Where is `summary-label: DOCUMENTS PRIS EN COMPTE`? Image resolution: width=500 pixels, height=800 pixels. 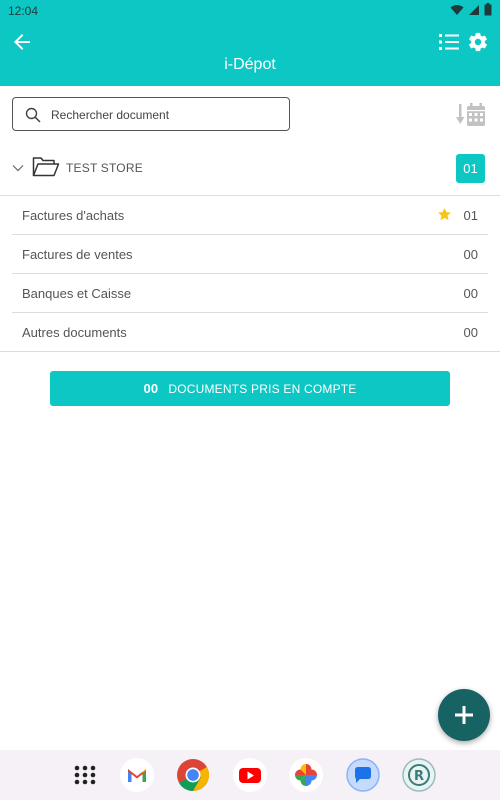 summary-label: DOCUMENTS PRIS EN COMPTE is located at coordinates (262, 388).